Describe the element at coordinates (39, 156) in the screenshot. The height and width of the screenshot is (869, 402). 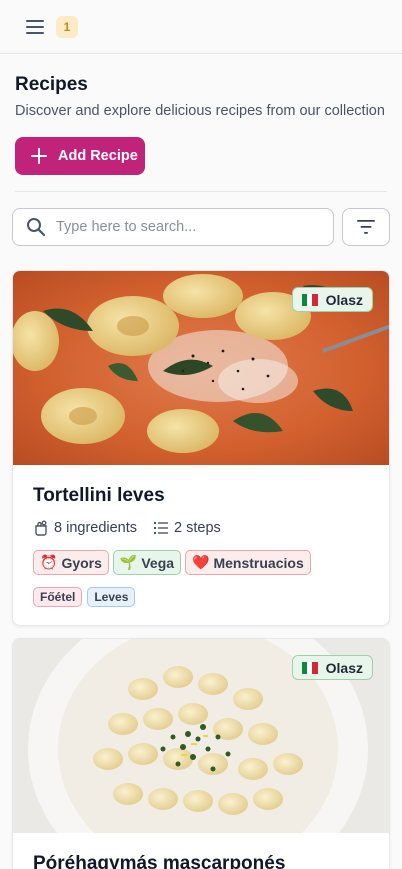
I see `plus-icon` at that location.